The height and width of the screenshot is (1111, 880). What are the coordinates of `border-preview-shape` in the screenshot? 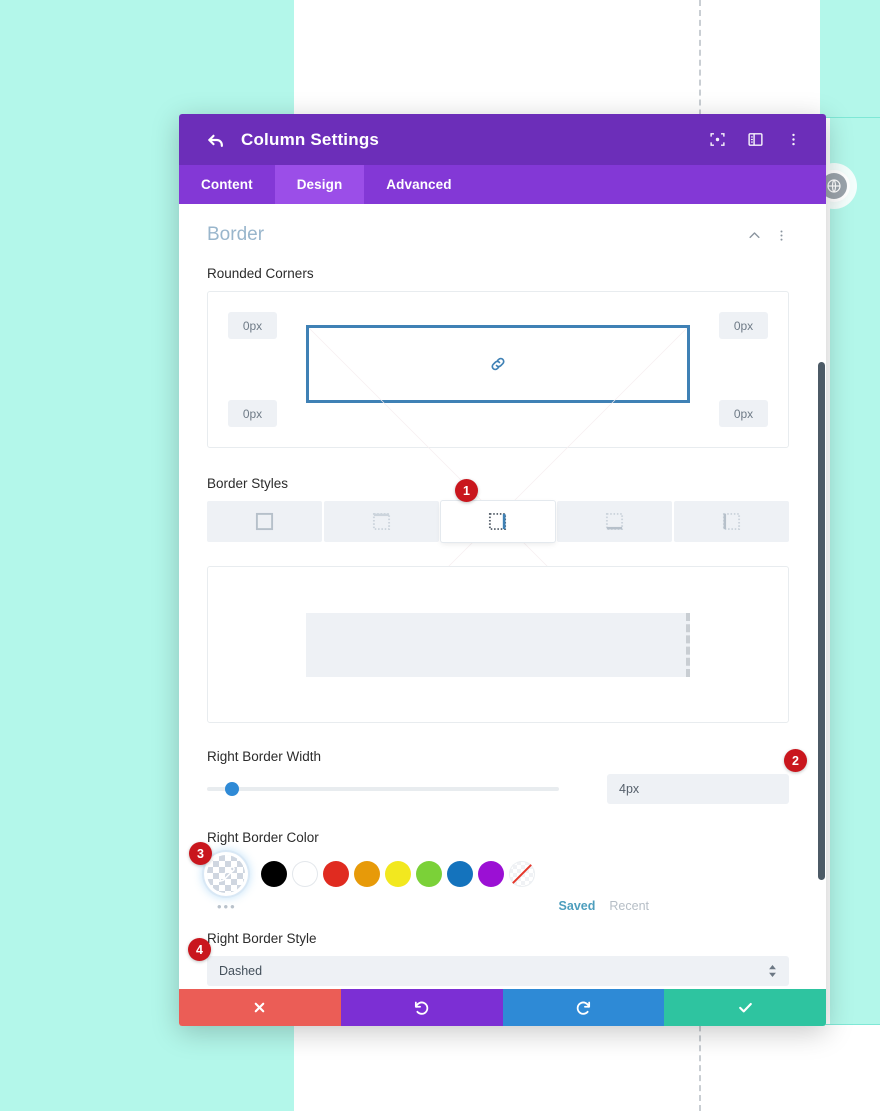 It's located at (498, 645).